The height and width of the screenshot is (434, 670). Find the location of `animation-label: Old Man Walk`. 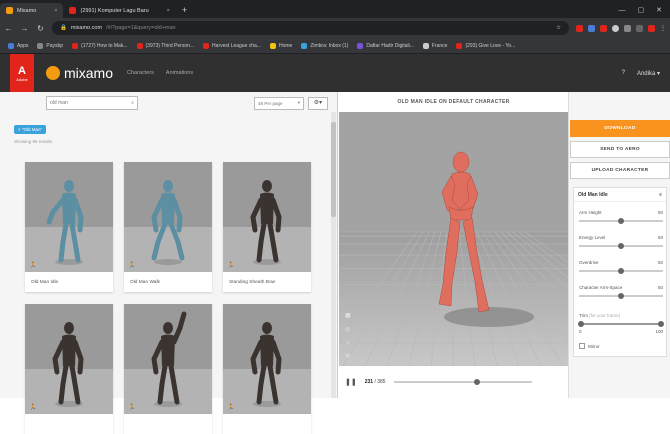

animation-label: Old Man Walk is located at coordinates (145, 282).